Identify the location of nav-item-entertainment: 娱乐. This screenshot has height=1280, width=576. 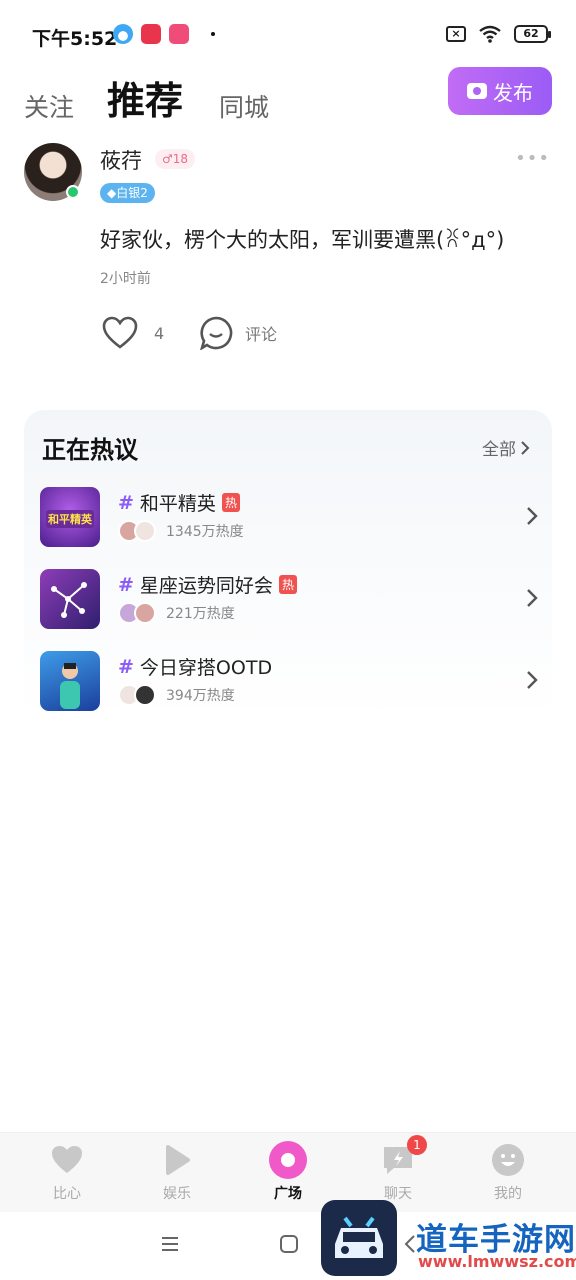
(177, 1173).